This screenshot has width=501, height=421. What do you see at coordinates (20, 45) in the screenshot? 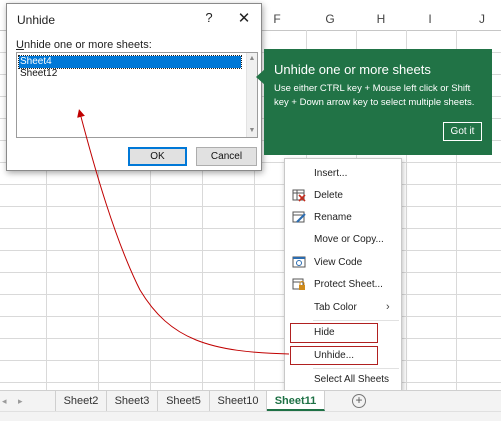
I see `label-mnemonic: U` at bounding box center [20, 45].